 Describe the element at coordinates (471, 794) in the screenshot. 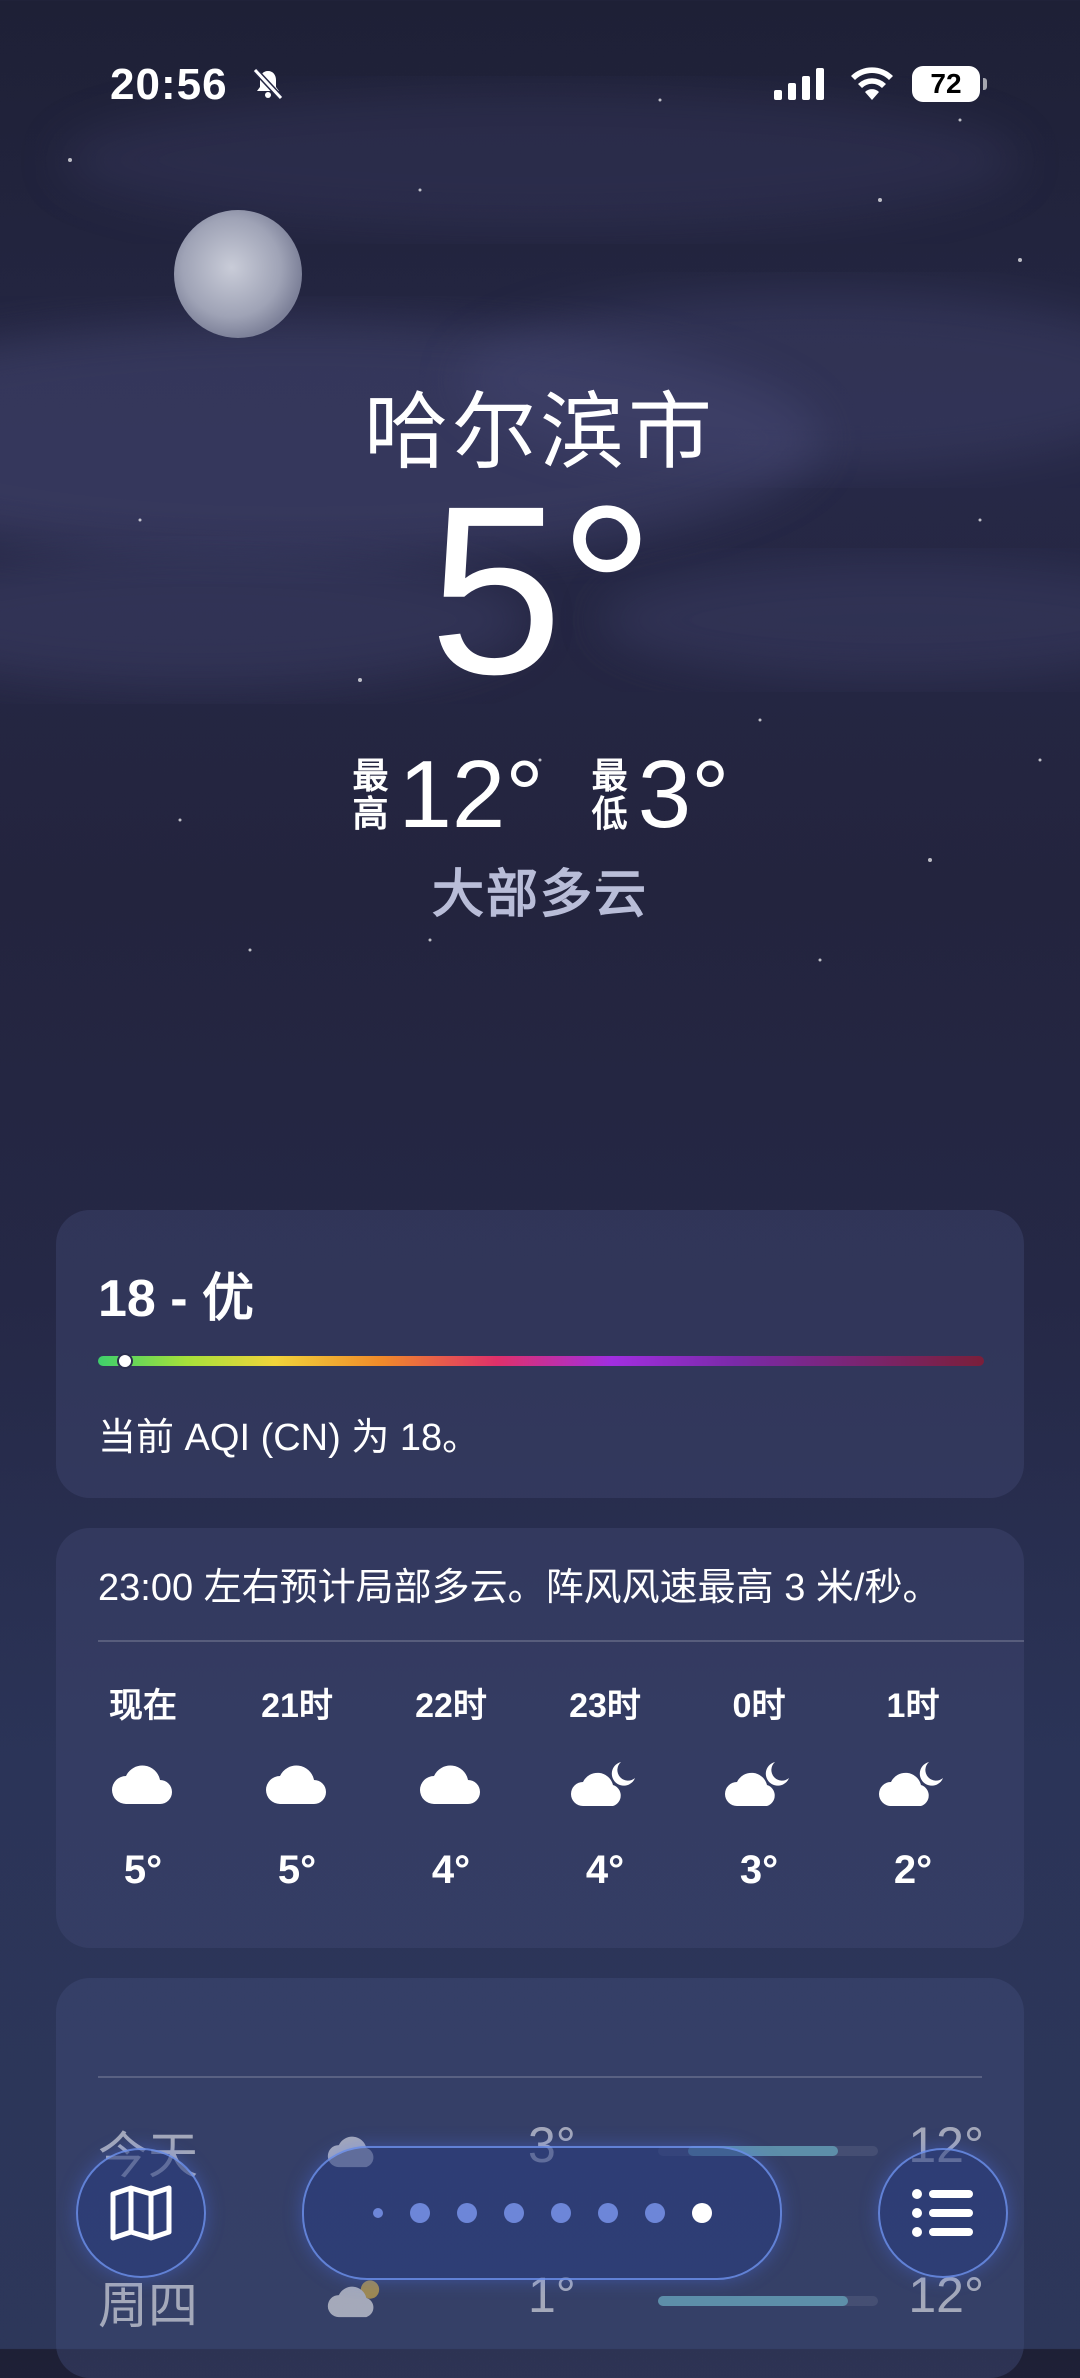

I see `high-temperature: 12°` at that location.